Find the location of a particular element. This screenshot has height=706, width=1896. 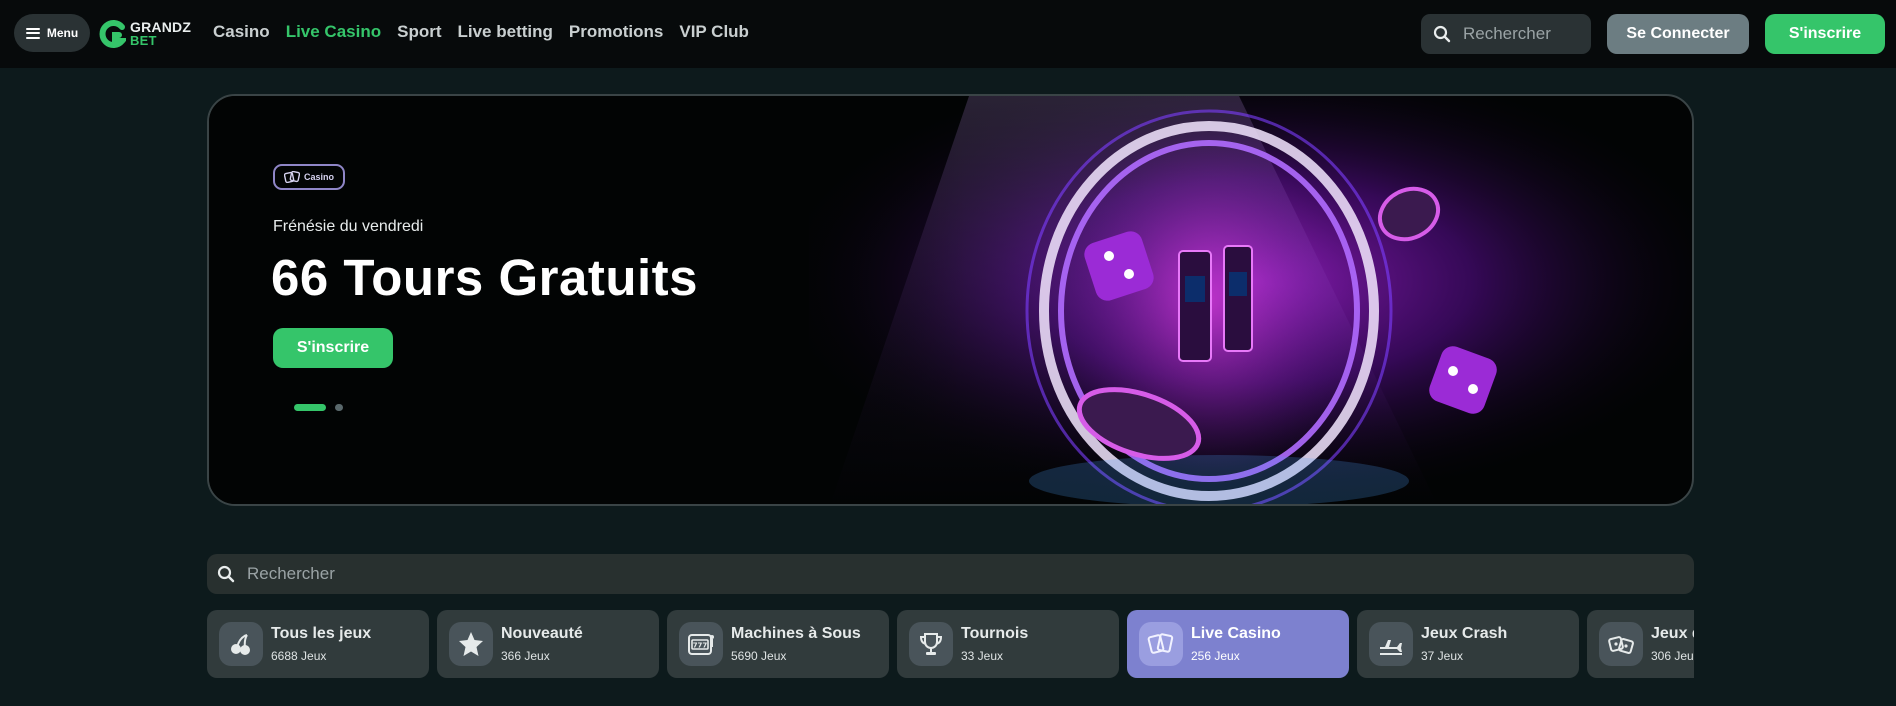

svg-text: 777 is located at coordinates (700, 646).